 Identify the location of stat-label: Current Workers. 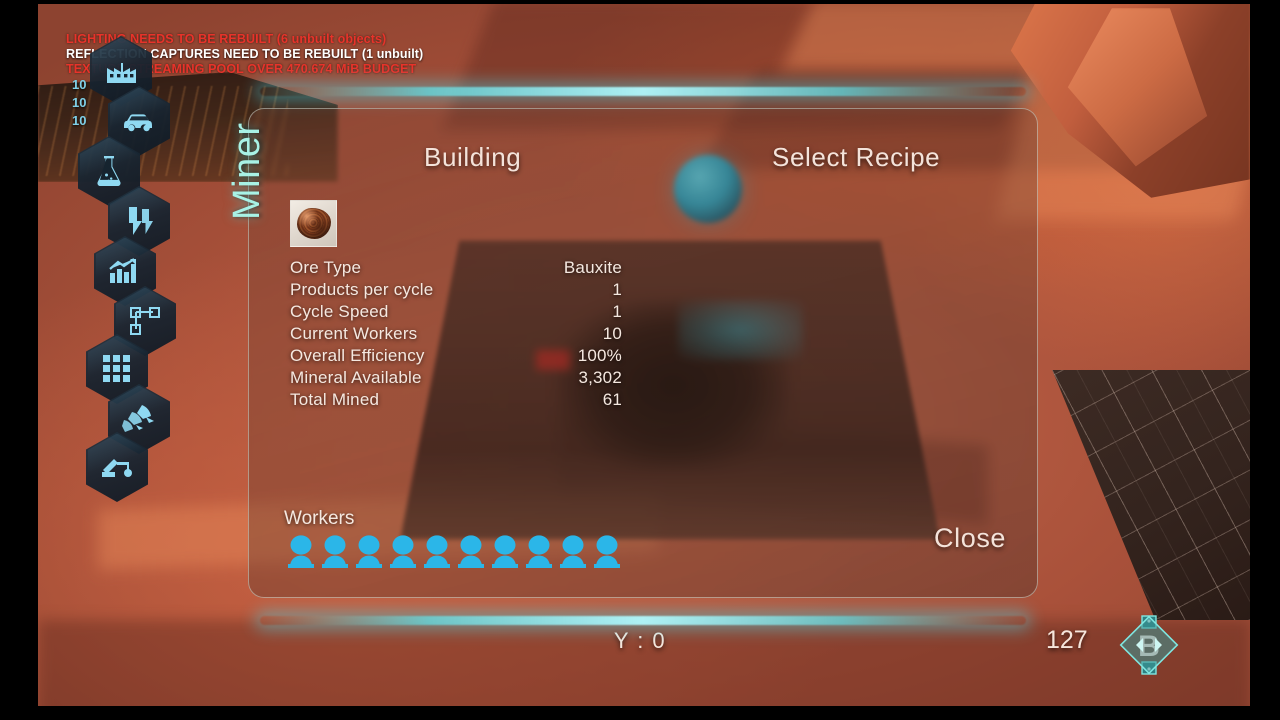
(354, 333).